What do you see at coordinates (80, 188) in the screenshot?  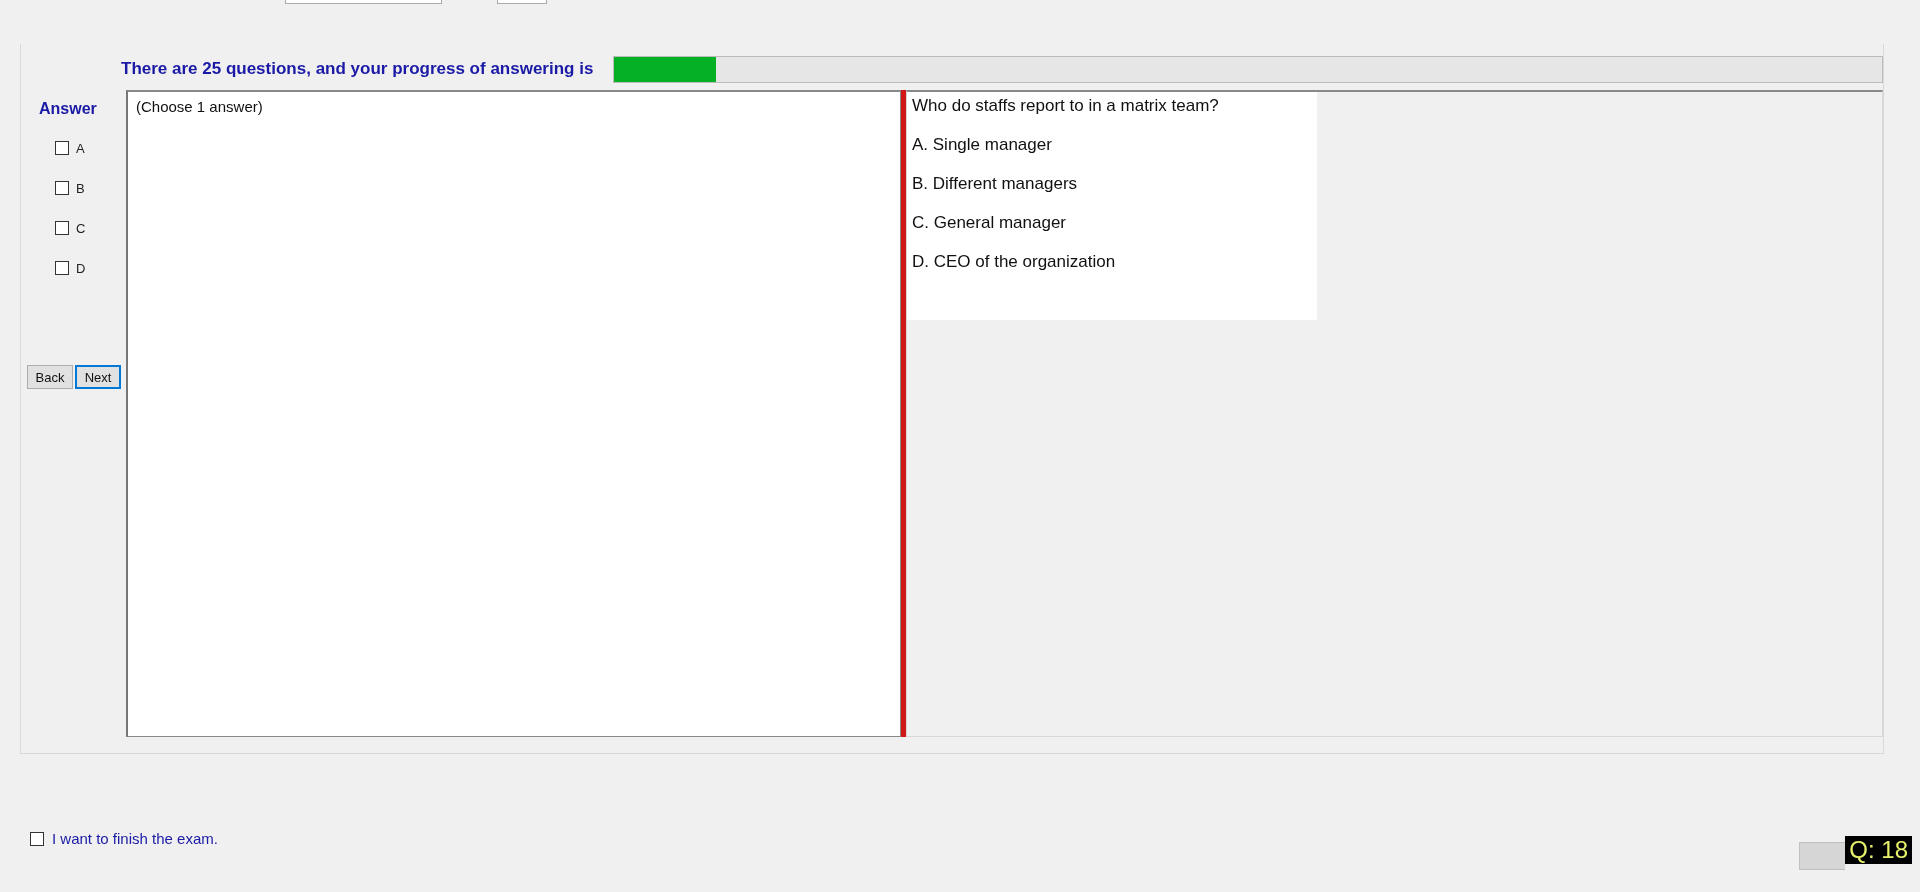 I see `option-label: B` at bounding box center [80, 188].